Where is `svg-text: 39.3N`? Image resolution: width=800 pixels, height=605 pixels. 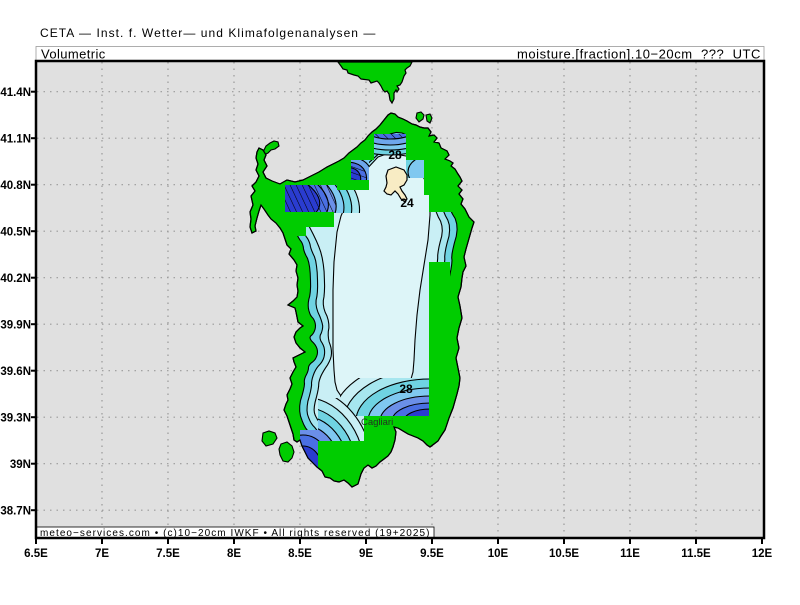
svg-text: 39.3N is located at coordinates (15, 418).